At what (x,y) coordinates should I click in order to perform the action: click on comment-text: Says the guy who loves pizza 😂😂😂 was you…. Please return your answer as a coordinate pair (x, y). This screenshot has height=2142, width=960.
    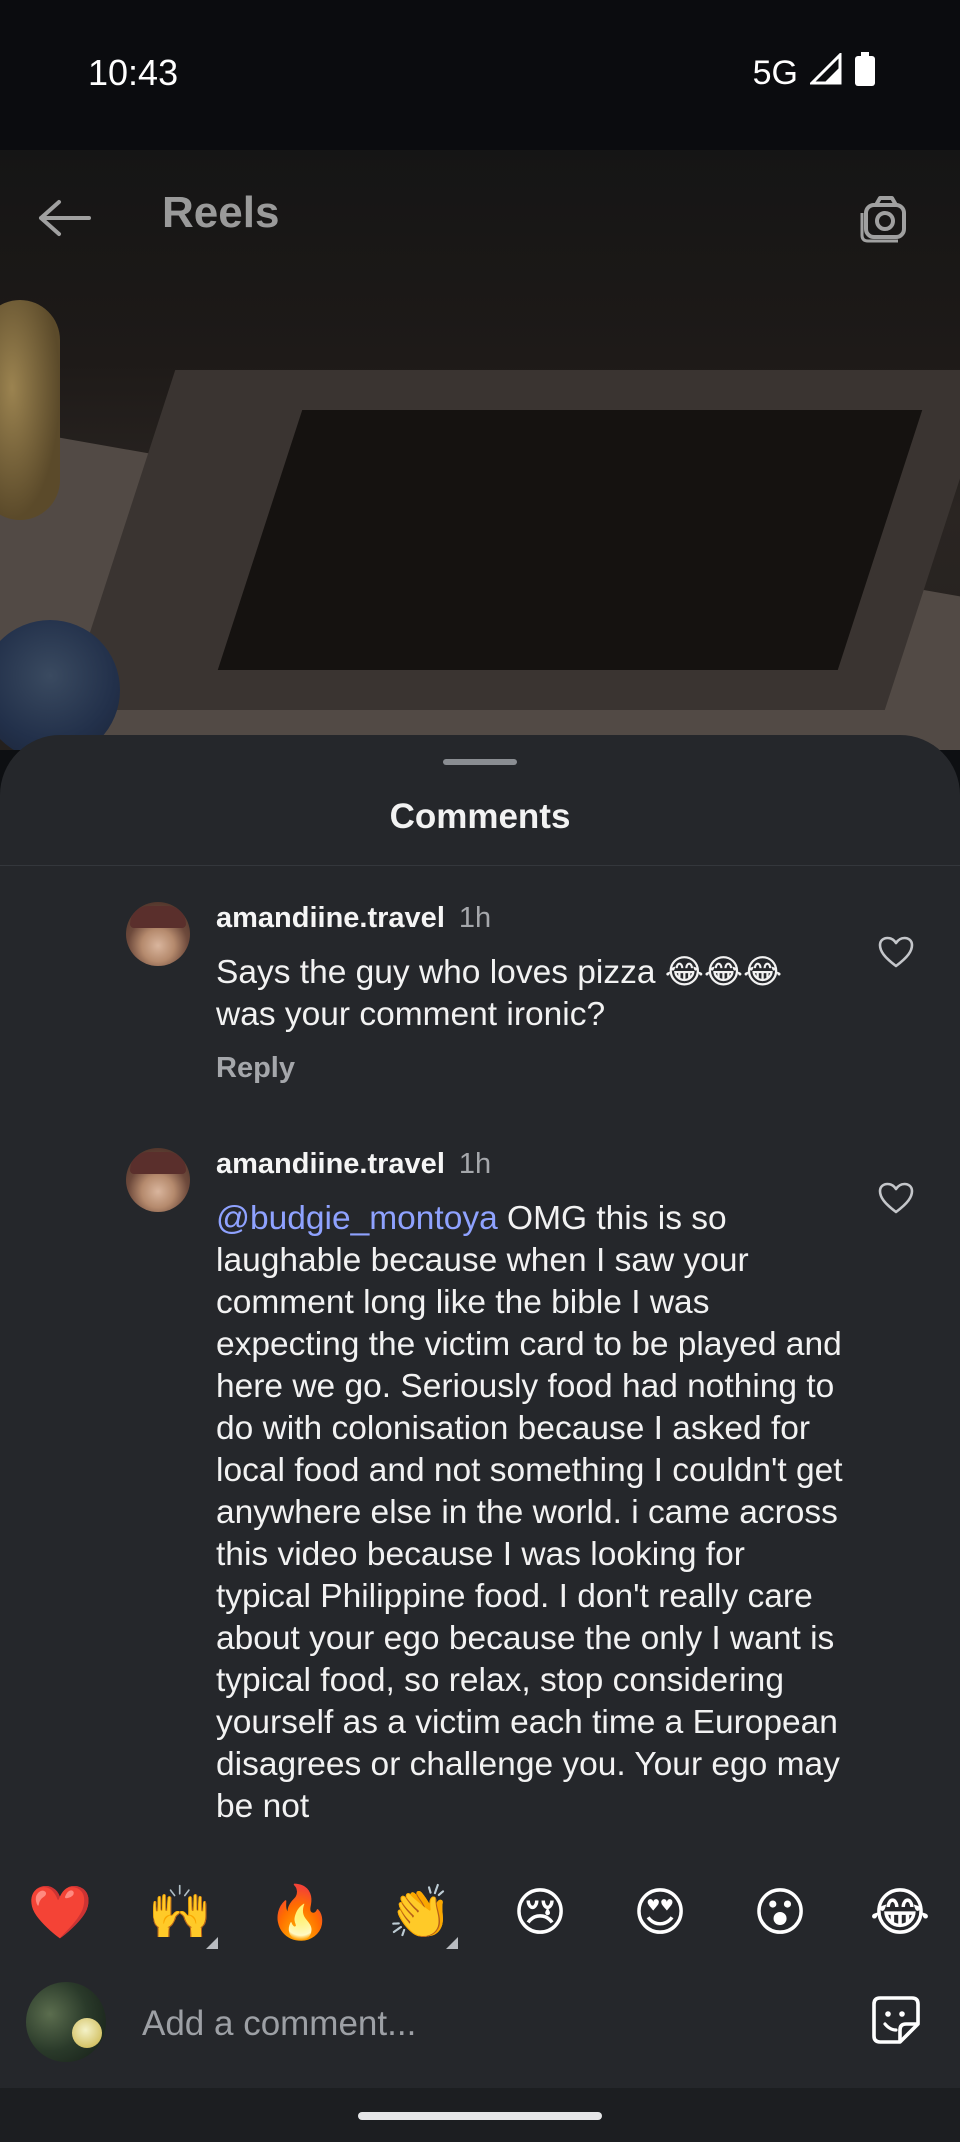
    Looking at the image, I should click on (504, 993).